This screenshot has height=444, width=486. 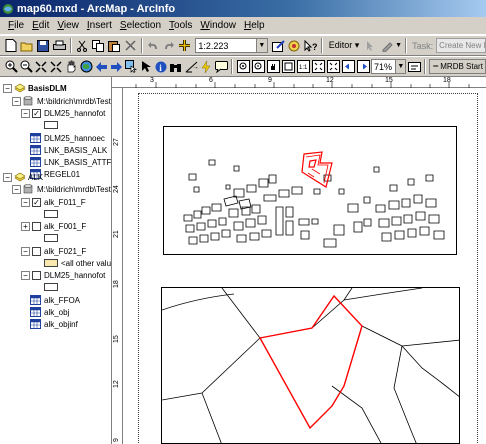 I want to click on redo-icon, so click(x=168, y=45).